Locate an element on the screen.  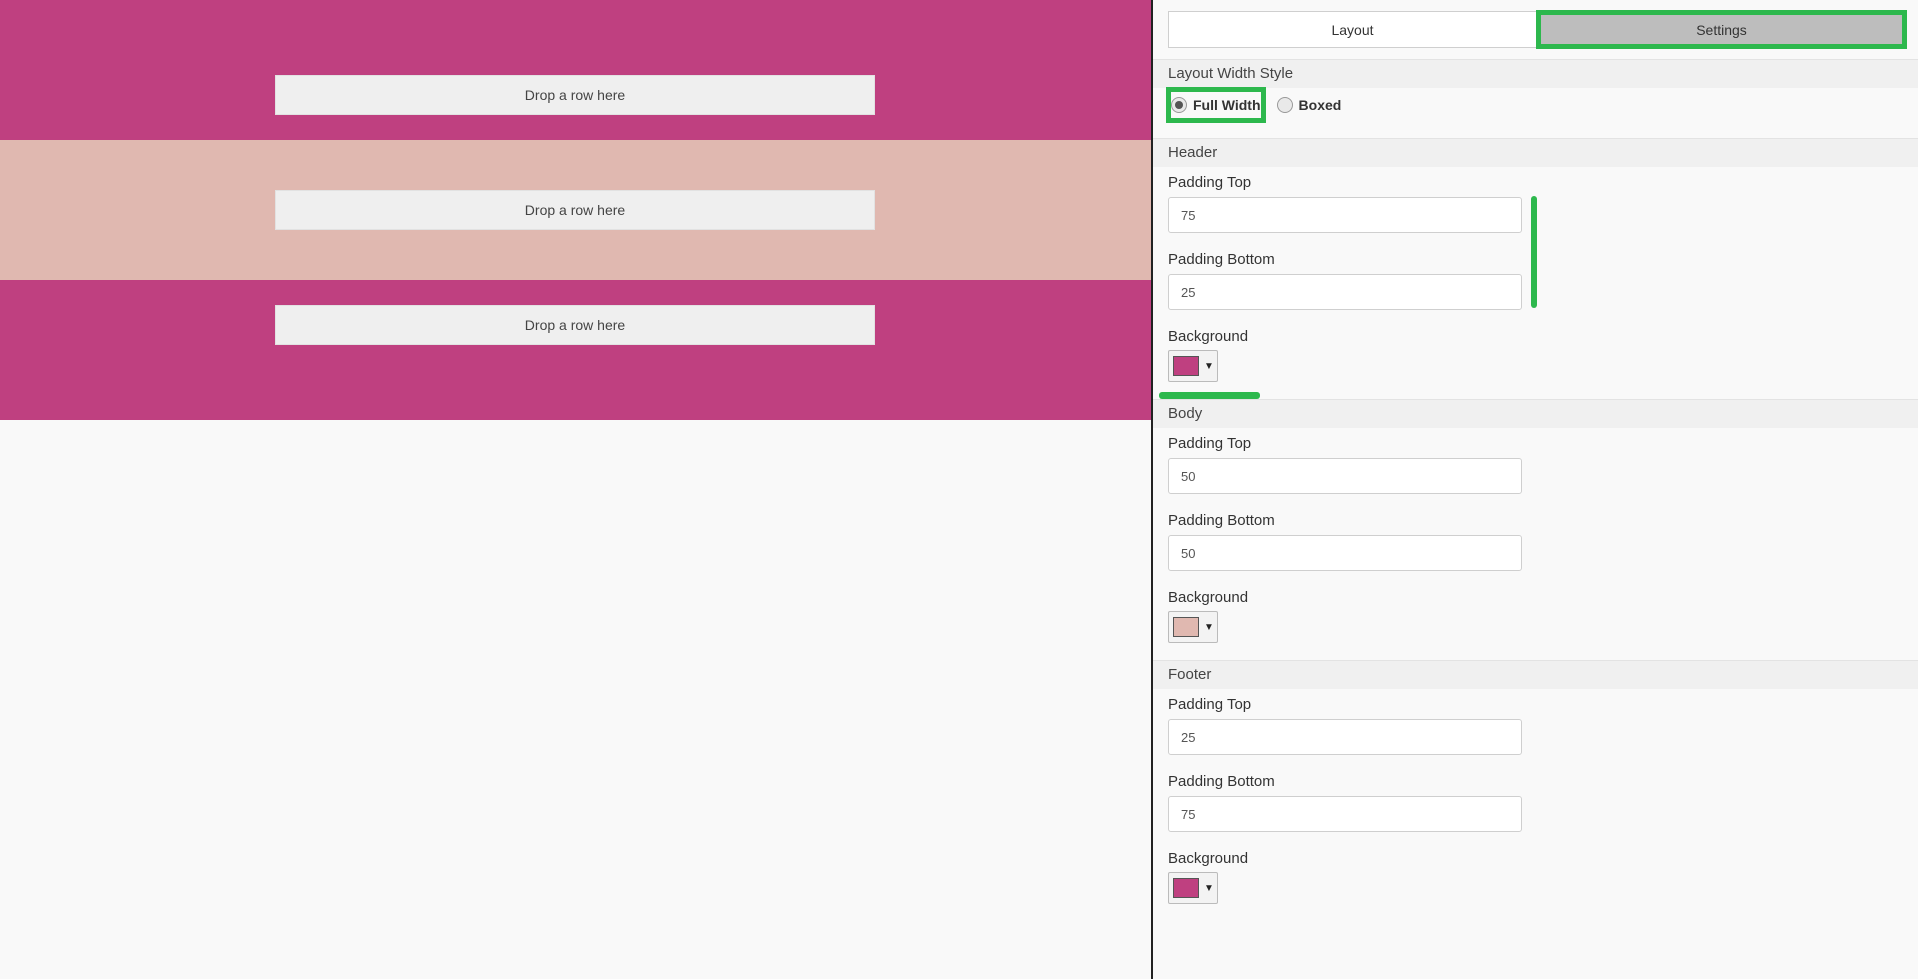
layout-width-style-title: Layout Width Style is located at coordinates (1535, 73).